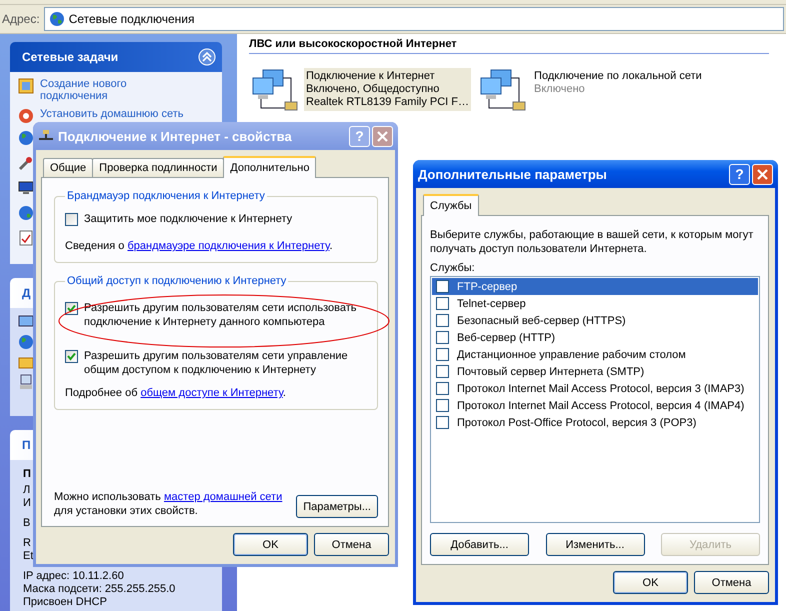 Image resolution: width=786 pixels, height=611 pixels. Describe the element at coordinates (26, 382) in the screenshot. I see `computer-icon` at that location.